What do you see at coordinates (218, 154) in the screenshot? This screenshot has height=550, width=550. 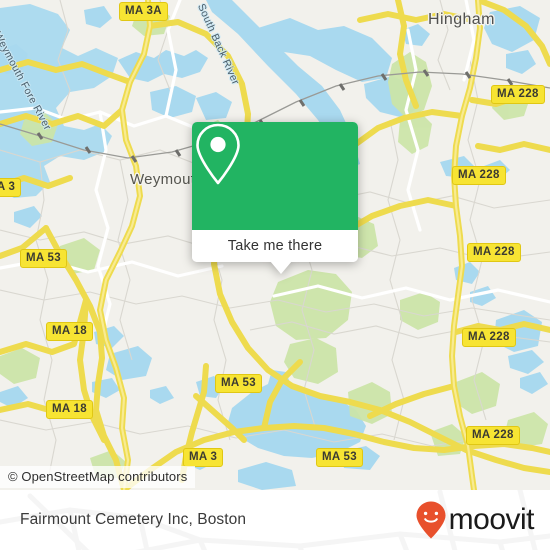 I see `map-pin-icon` at bounding box center [218, 154].